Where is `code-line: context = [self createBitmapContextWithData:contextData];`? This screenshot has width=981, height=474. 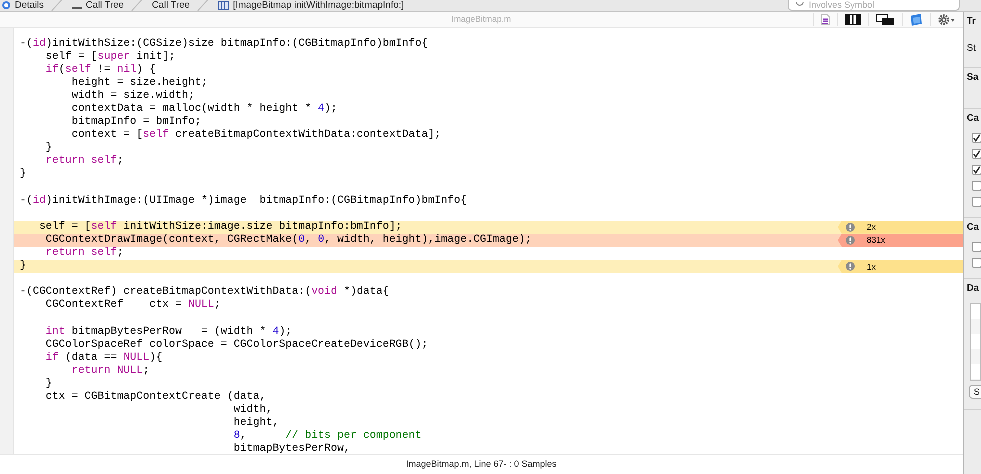 code-line: context = [self createBitmapContextWithData:contextData]; is located at coordinates (256, 135).